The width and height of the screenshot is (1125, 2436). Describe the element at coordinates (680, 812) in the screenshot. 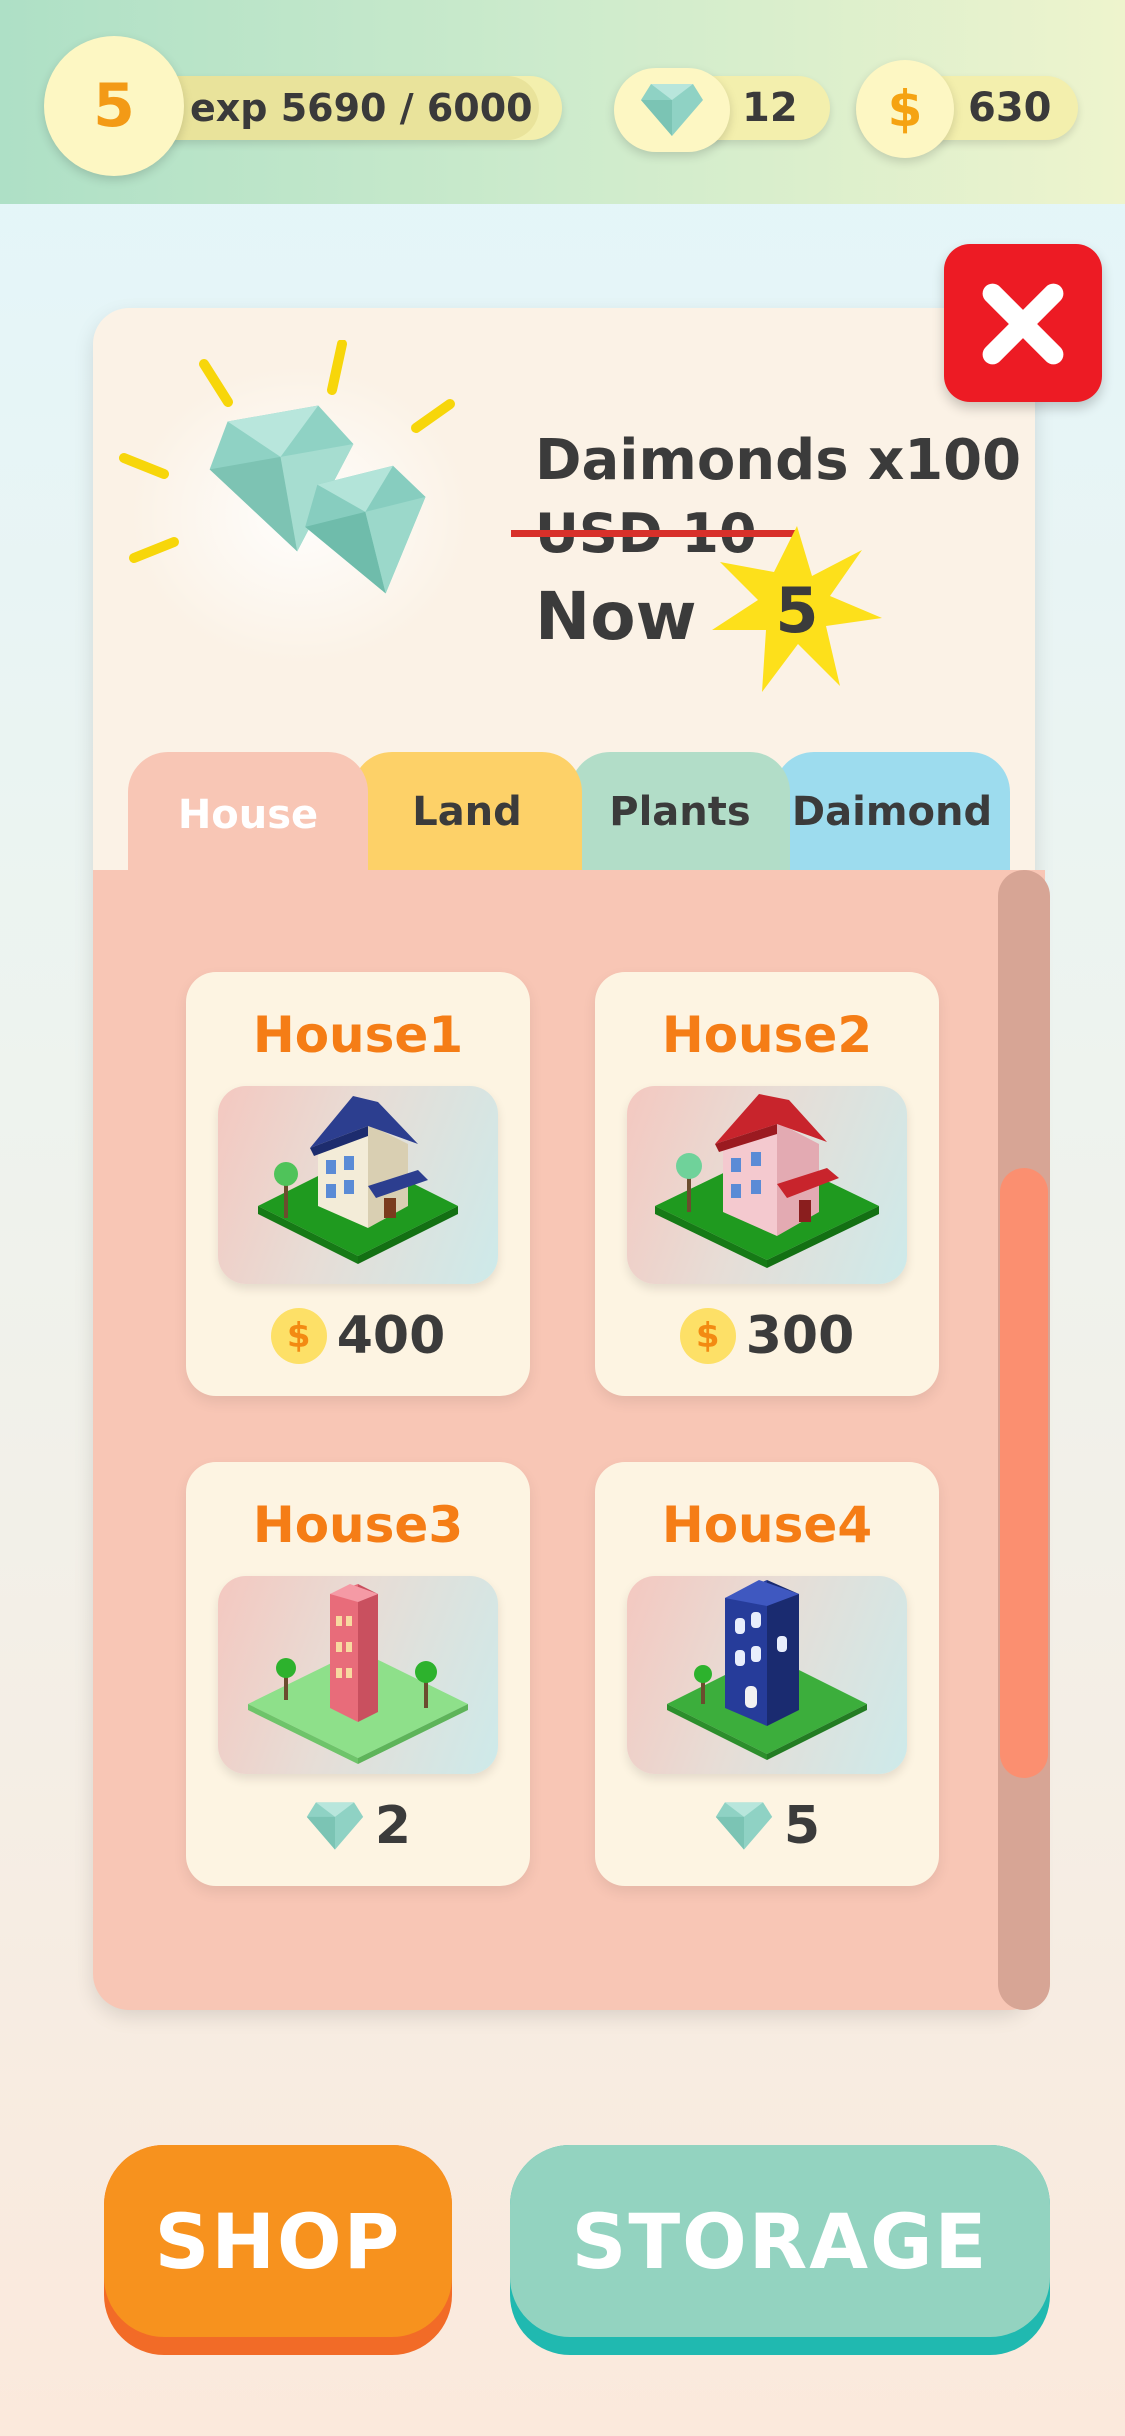

I see `tab-plants: Plants` at that location.